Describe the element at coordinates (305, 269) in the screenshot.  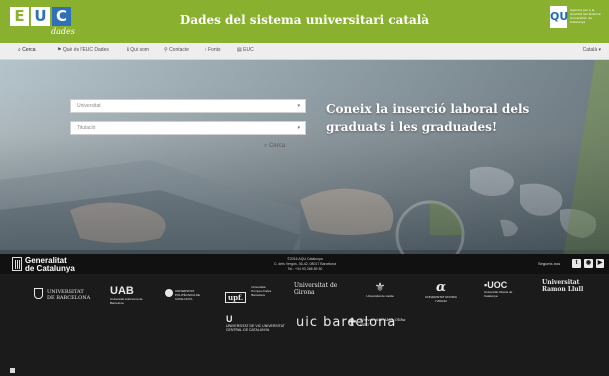
I see `footer-phone: Tel.: +34 93 268 89 50` at that location.